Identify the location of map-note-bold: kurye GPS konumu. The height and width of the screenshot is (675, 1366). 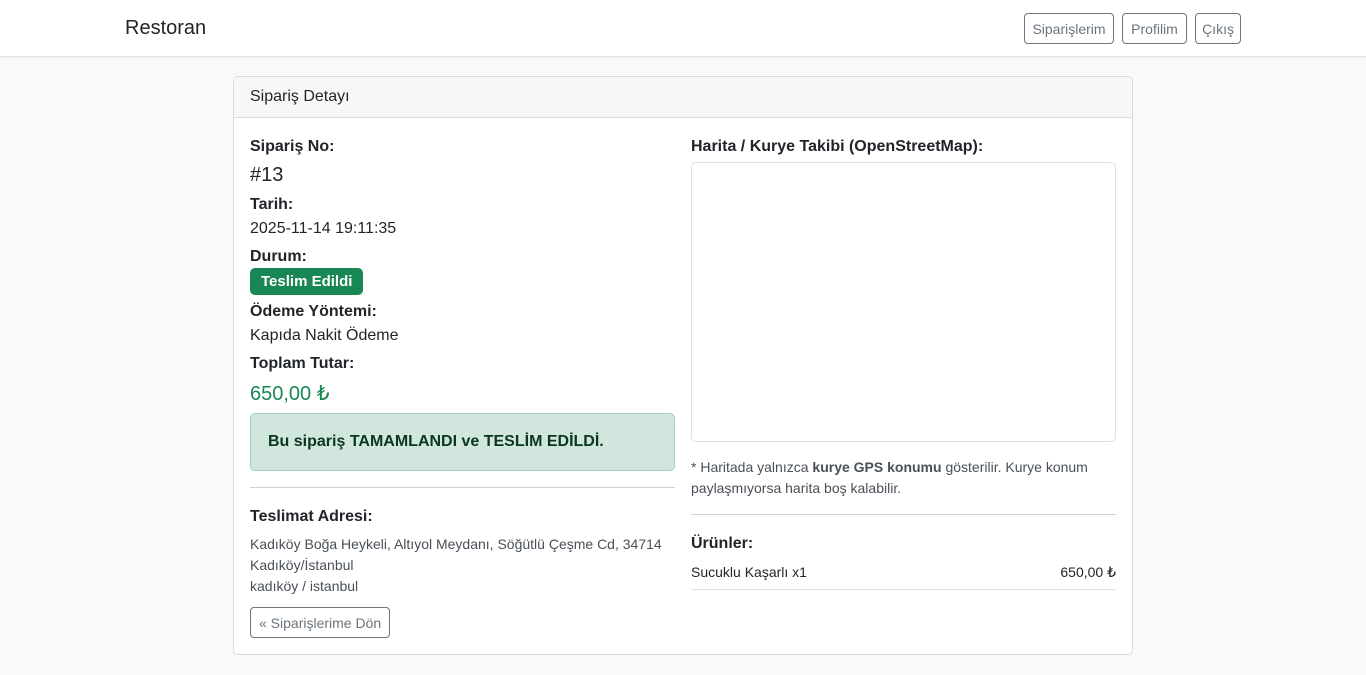
(877, 467).